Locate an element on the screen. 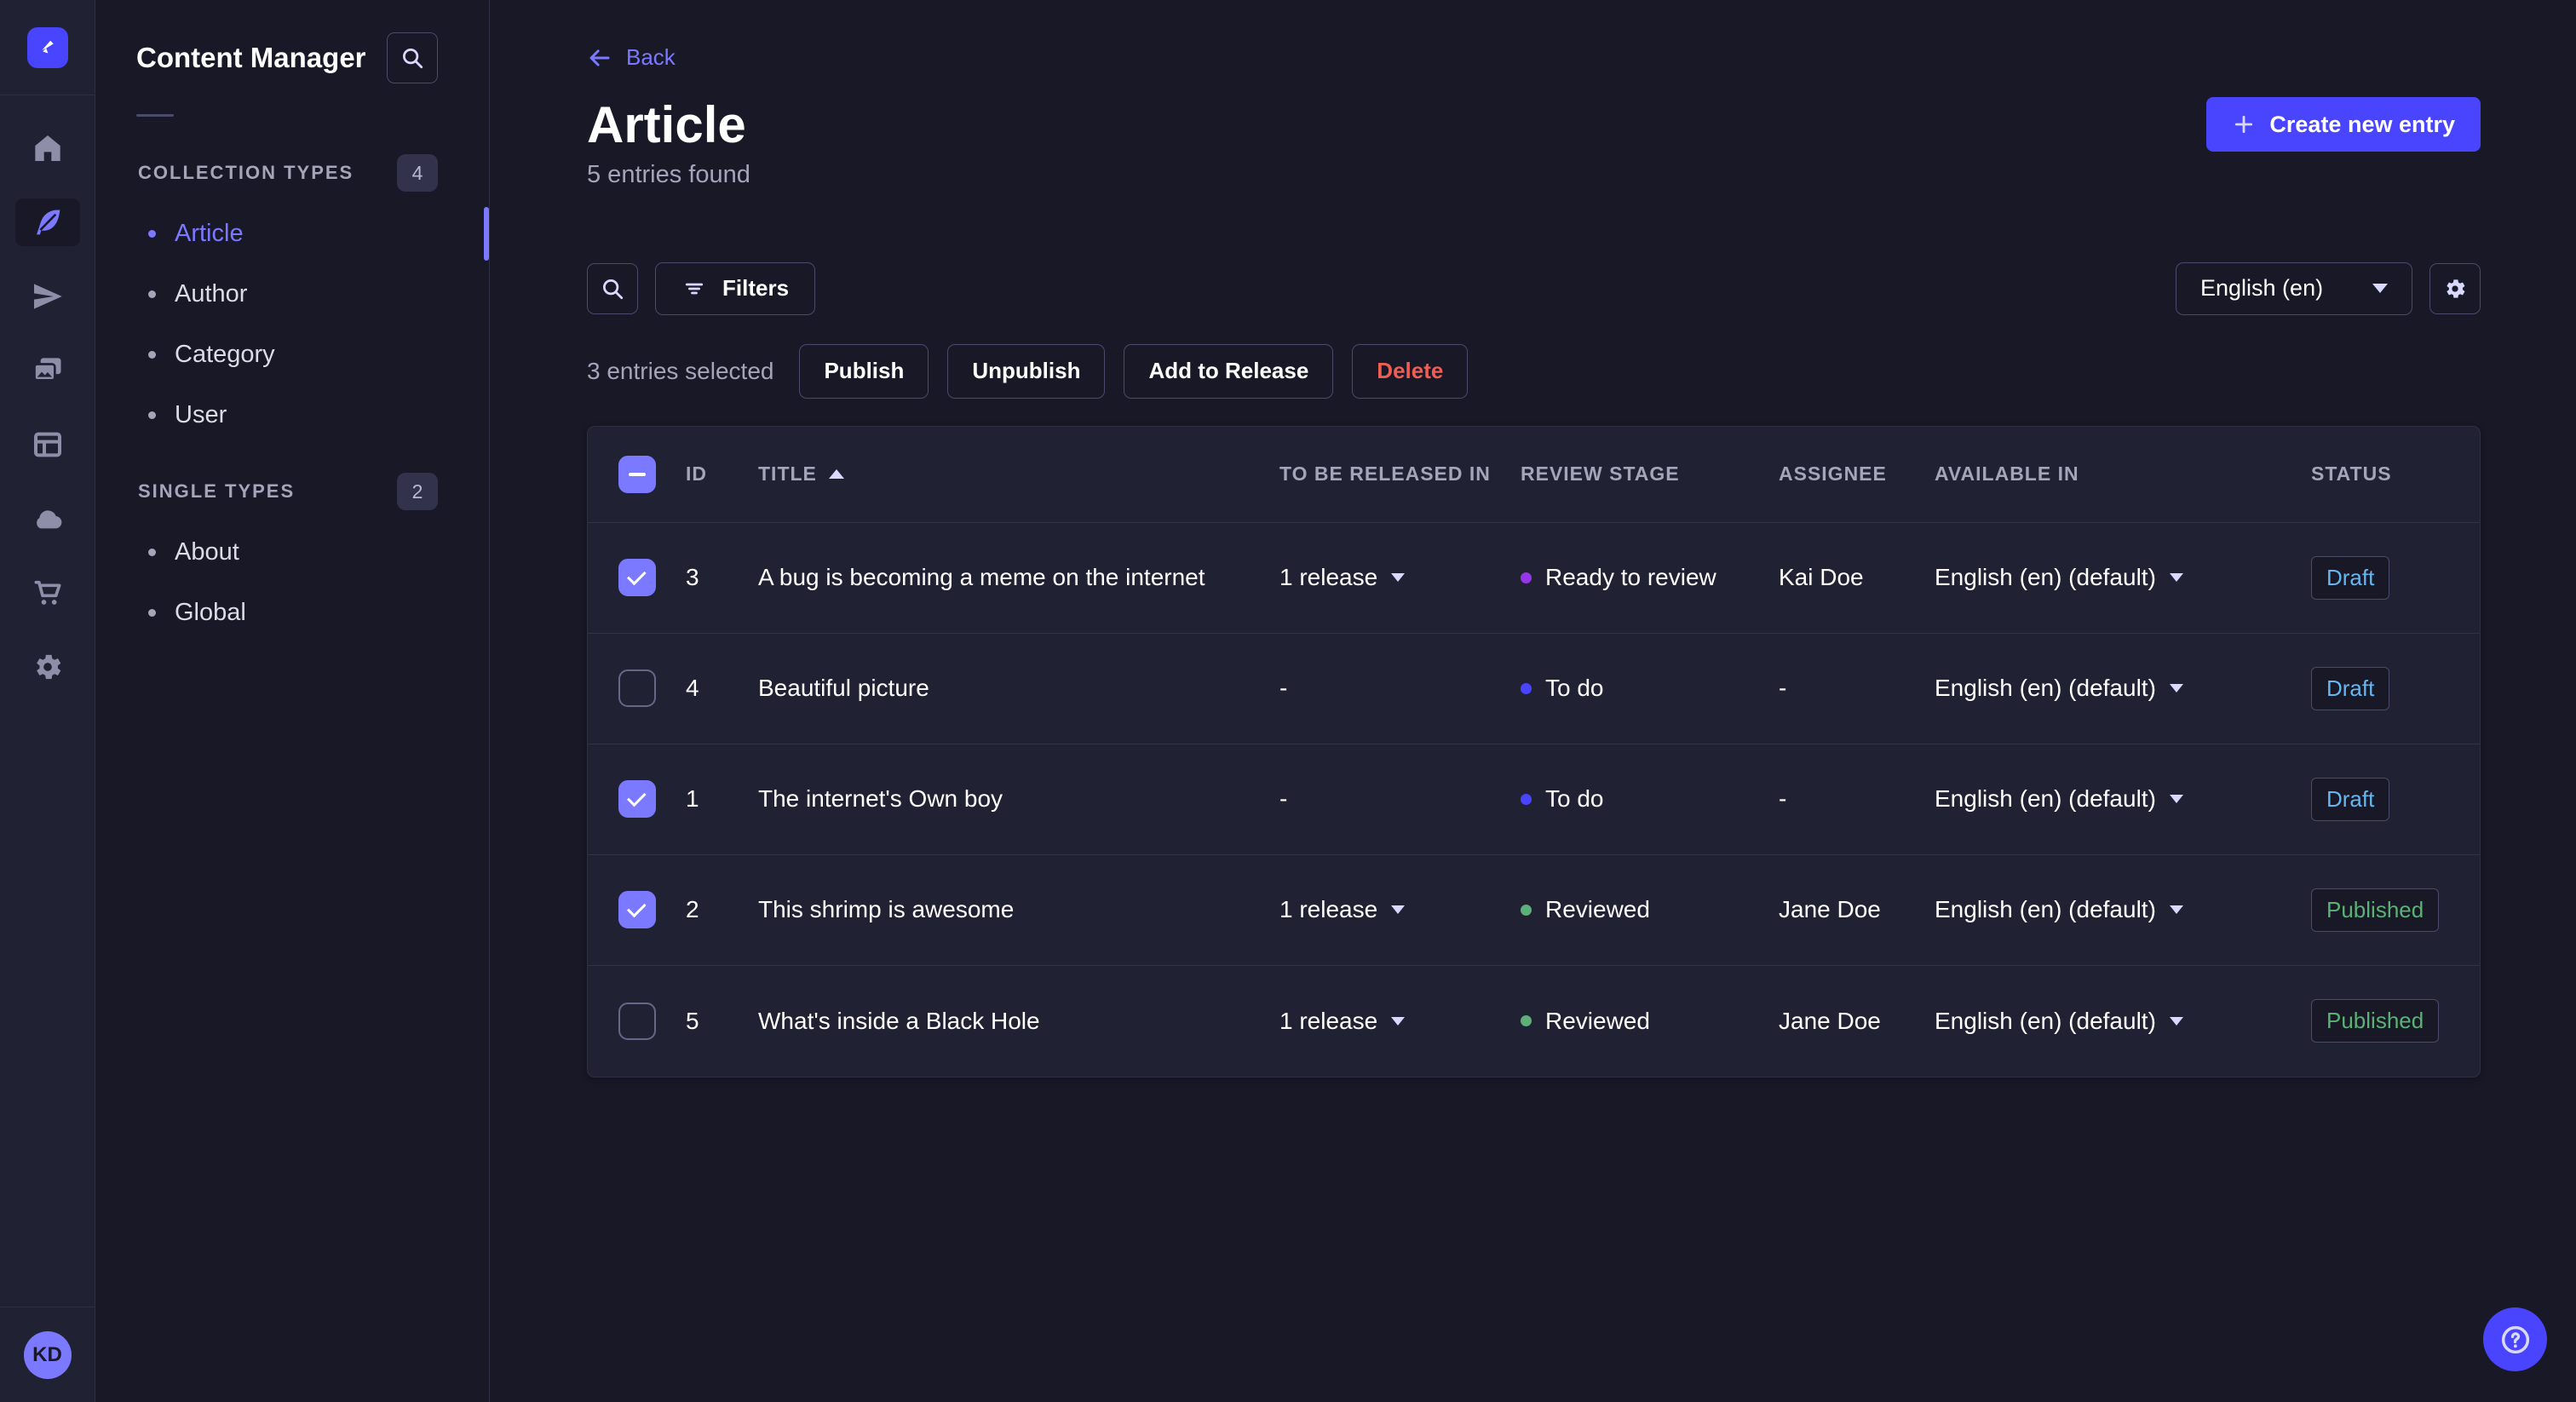 The width and height of the screenshot is (2576, 1402). avatar: KD is located at coordinates (48, 1354).